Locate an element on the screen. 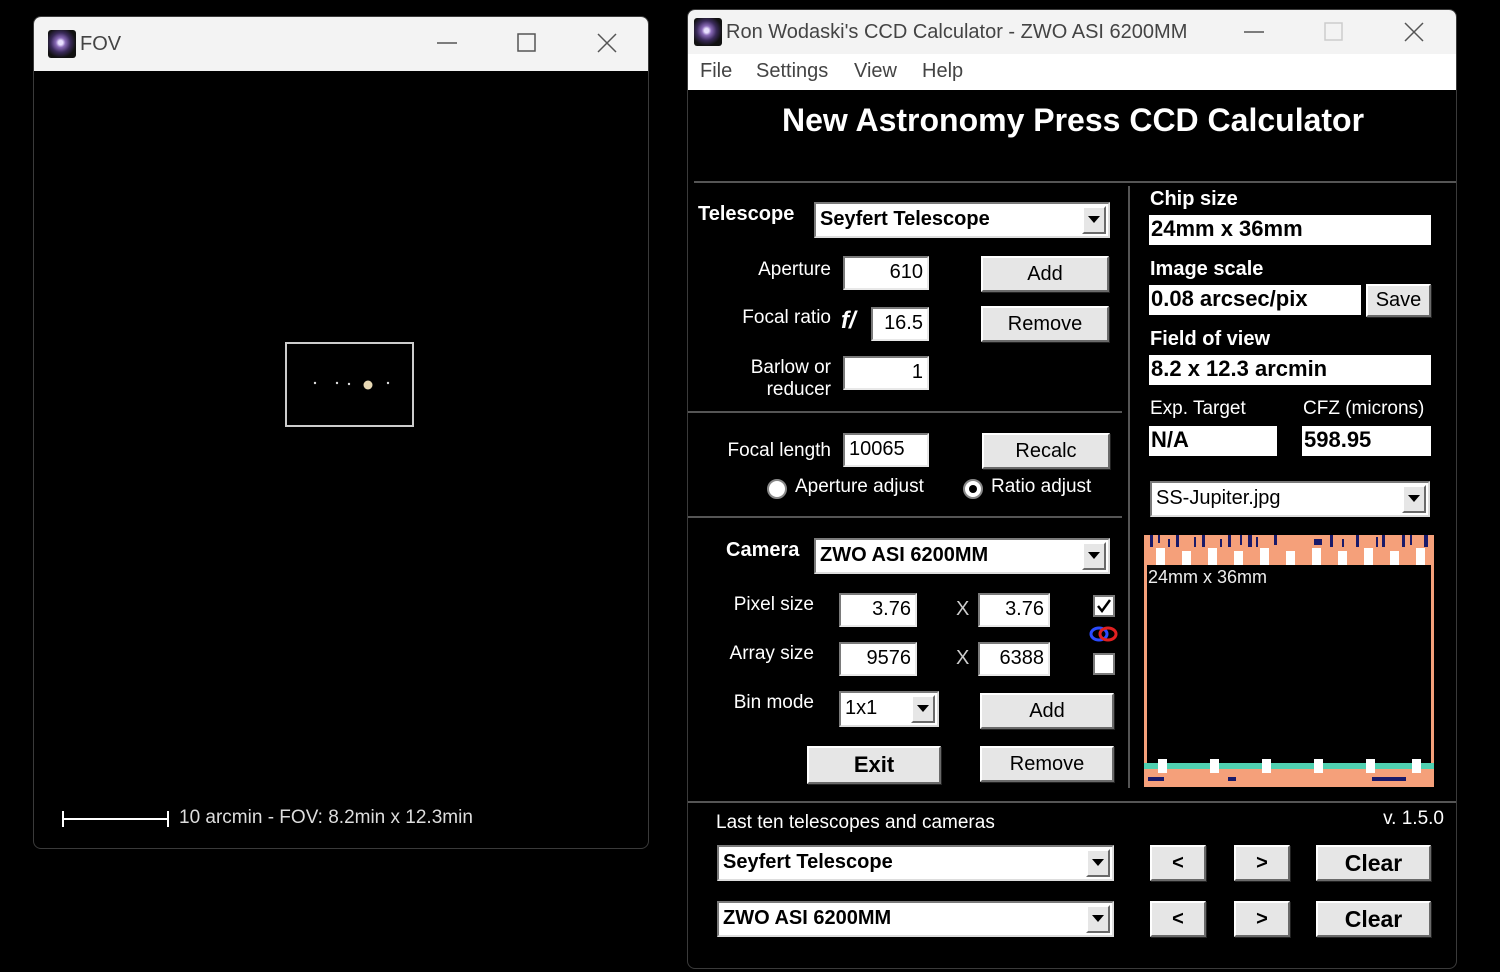 Image resolution: width=1500 pixels, height=972 pixels. barlow-label-line1: Barlow or is located at coordinates (790, 367).